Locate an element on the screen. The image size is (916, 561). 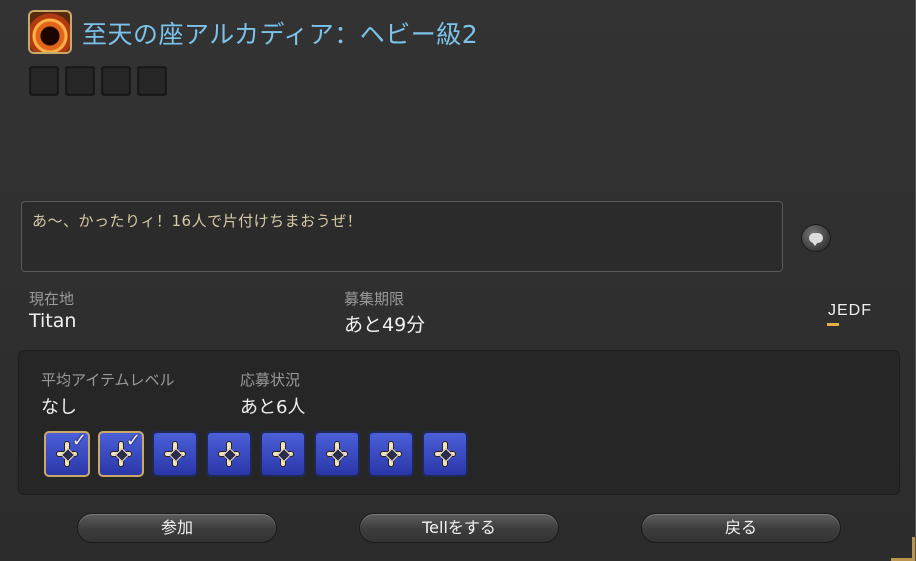
corner-decoration is located at coordinates (903, 549).